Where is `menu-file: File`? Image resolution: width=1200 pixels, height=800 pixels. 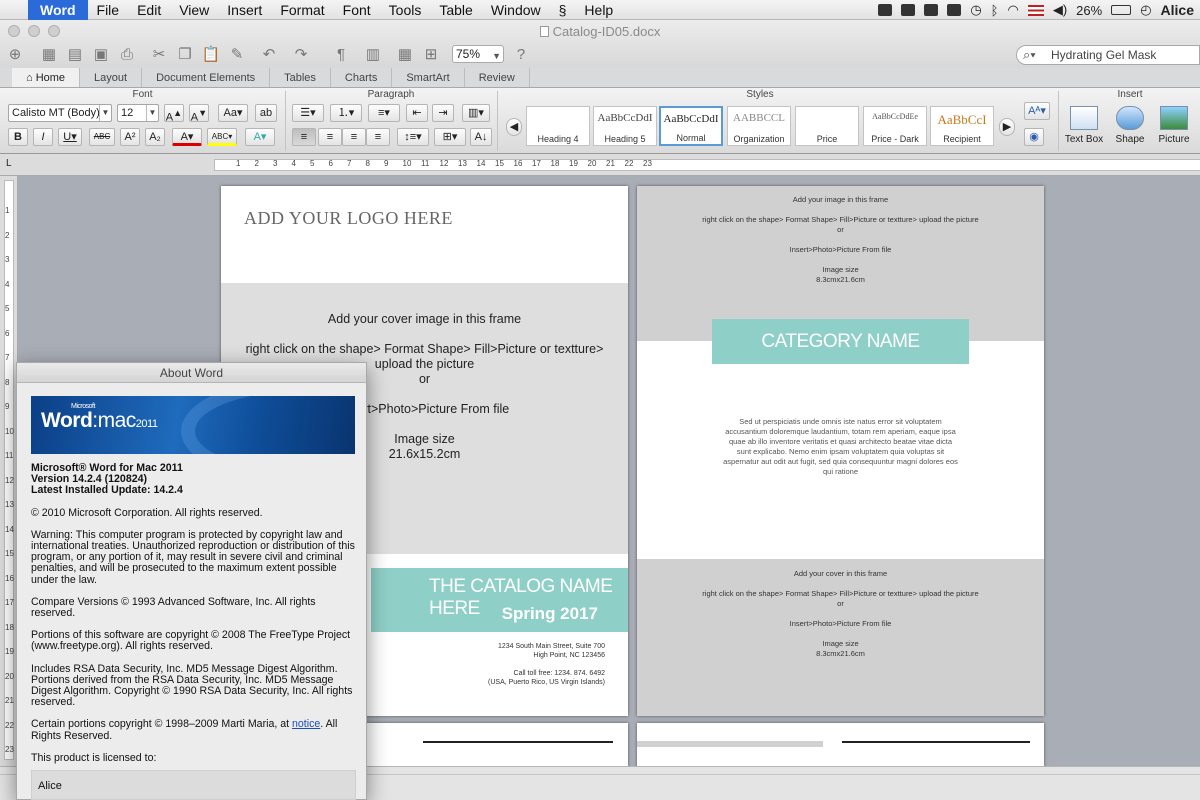
menu-file: File is located at coordinates (108, 10).